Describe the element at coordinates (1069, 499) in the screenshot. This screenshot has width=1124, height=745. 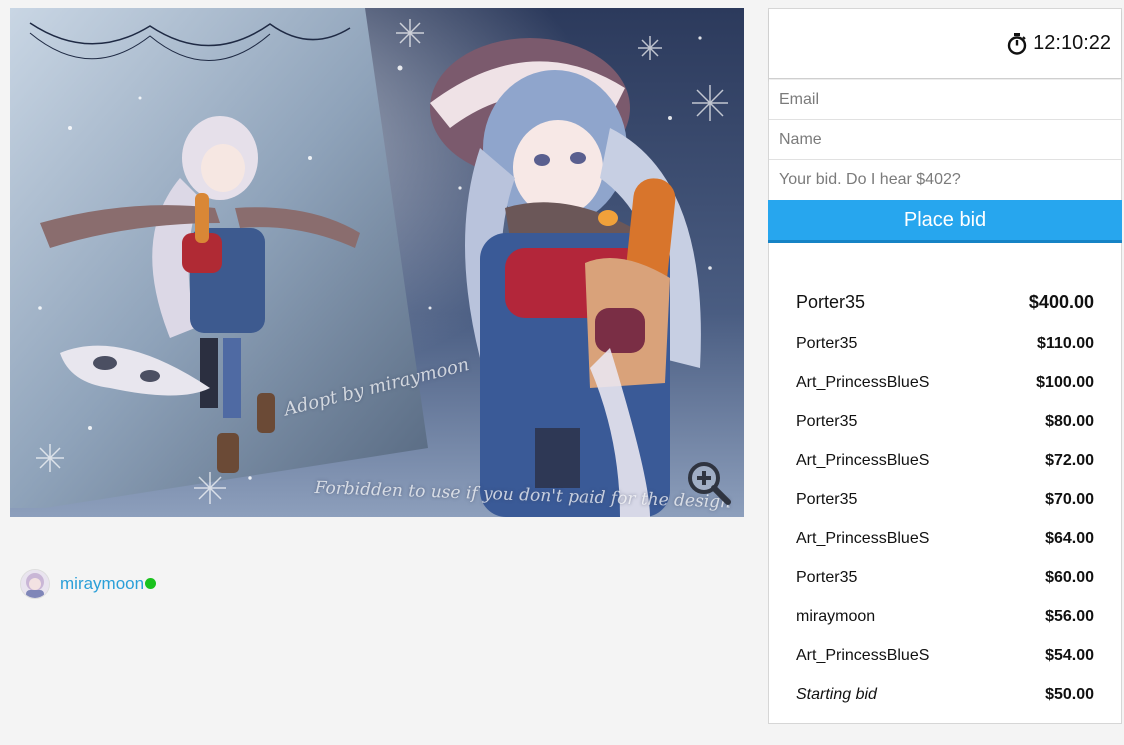
I see `bid-amount: $70.00` at that location.